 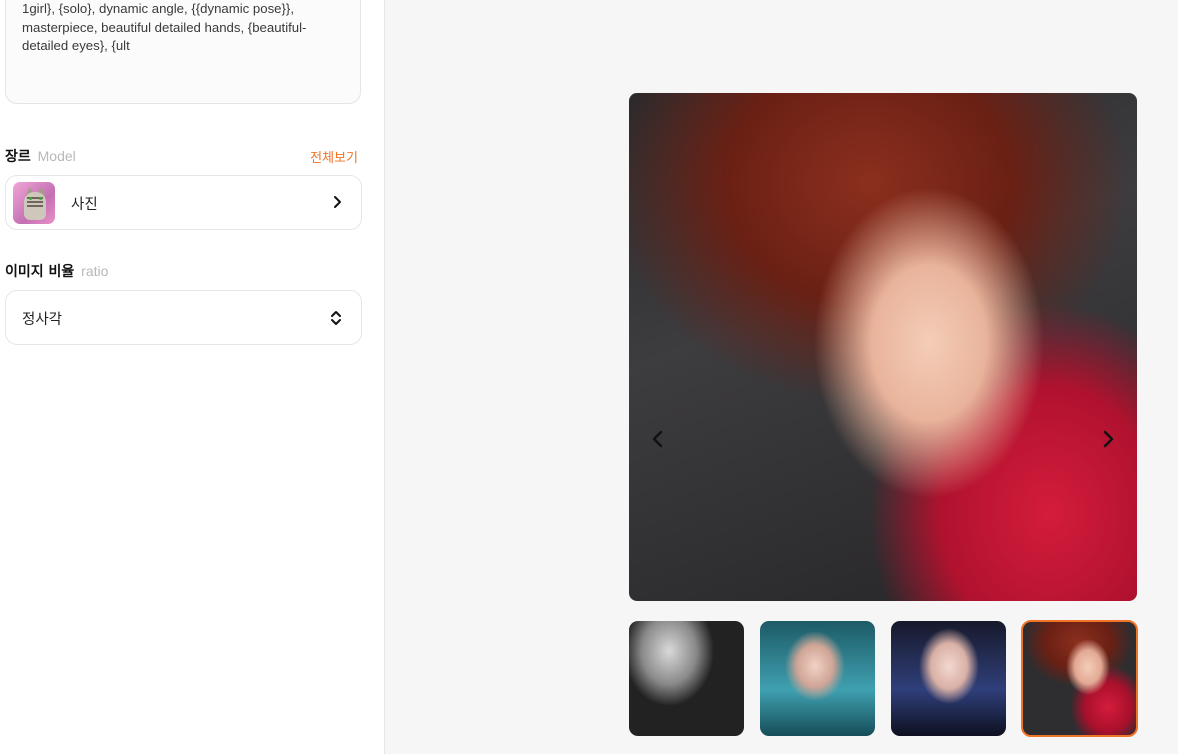 I want to click on thumbnail-4-selected, so click(x=1079, y=678).